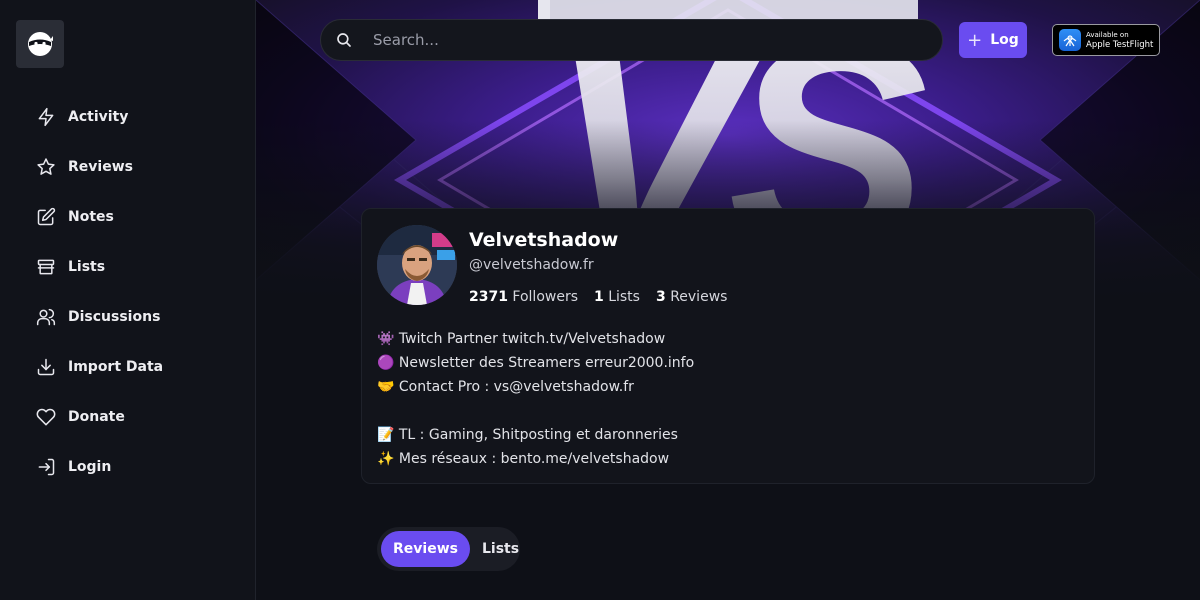 The height and width of the screenshot is (600, 1200). I want to click on avatar, so click(417, 265).